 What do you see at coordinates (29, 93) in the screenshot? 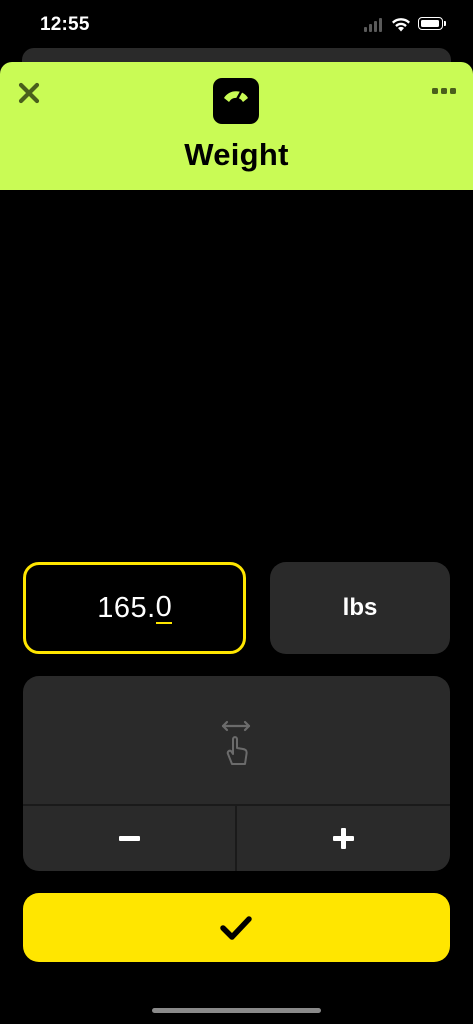
I see `close-icon` at bounding box center [29, 93].